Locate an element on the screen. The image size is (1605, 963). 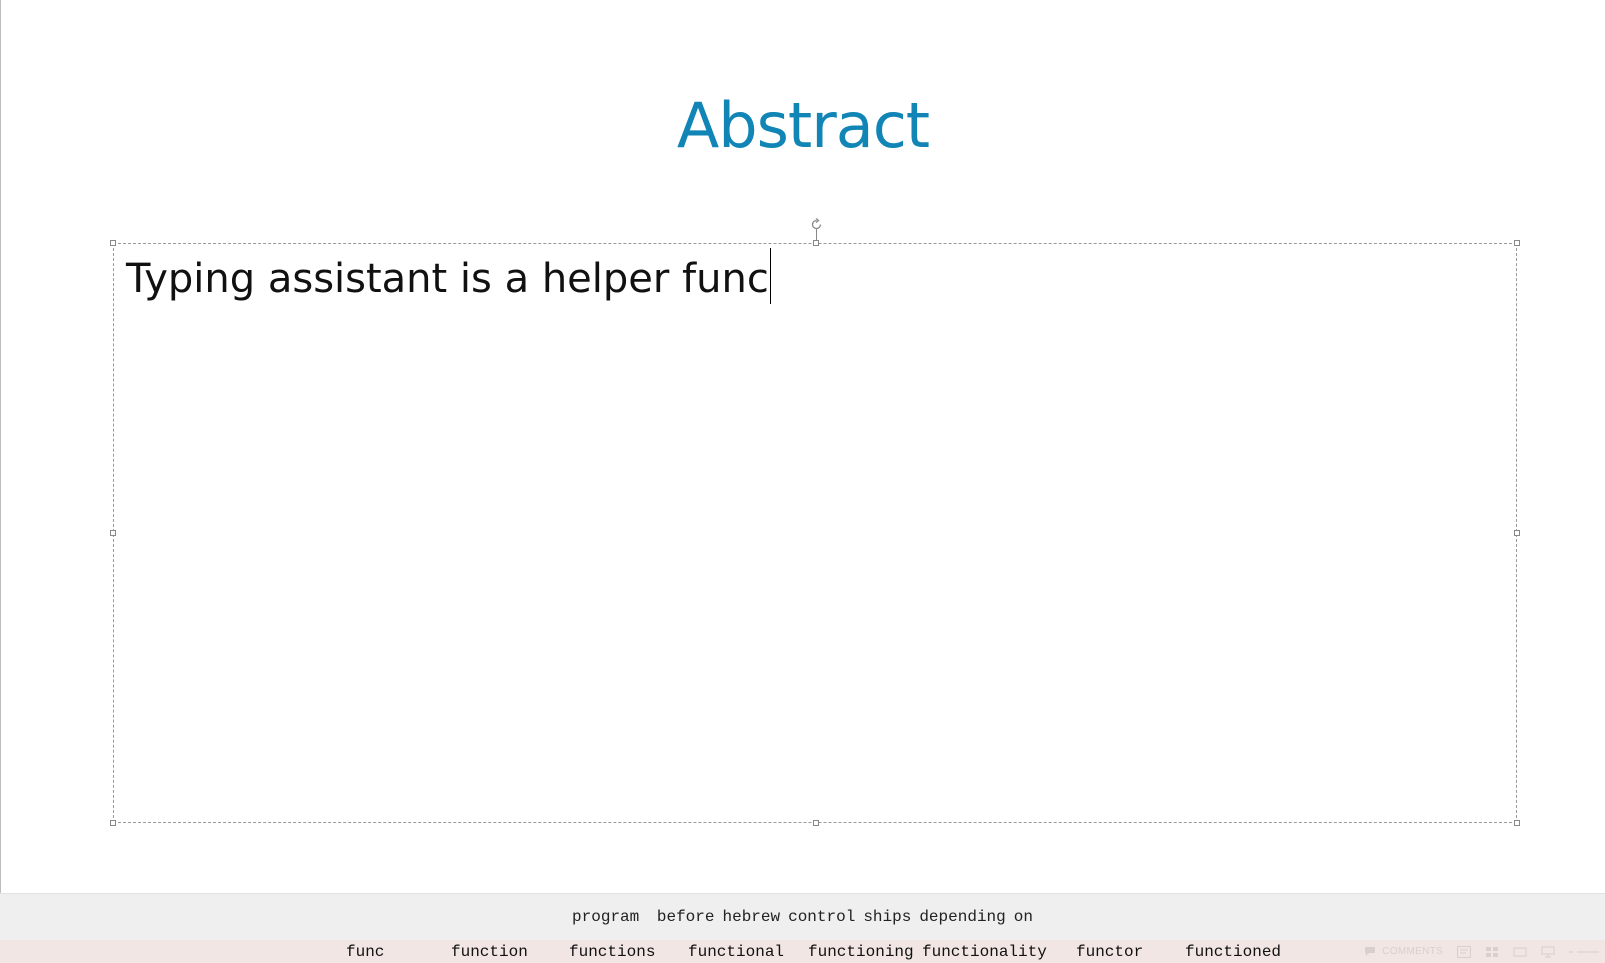
resize-handle-right is located at coordinates (1517, 533).